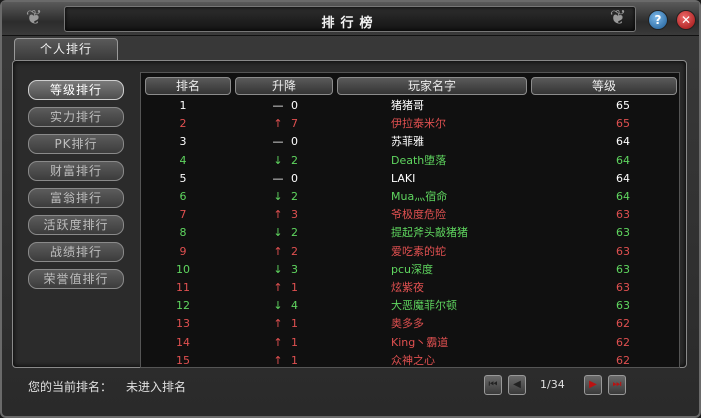 The height and width of the screenshot is (418, 701). I want to click on player-name: 炫紫夜, so click(407, 287).